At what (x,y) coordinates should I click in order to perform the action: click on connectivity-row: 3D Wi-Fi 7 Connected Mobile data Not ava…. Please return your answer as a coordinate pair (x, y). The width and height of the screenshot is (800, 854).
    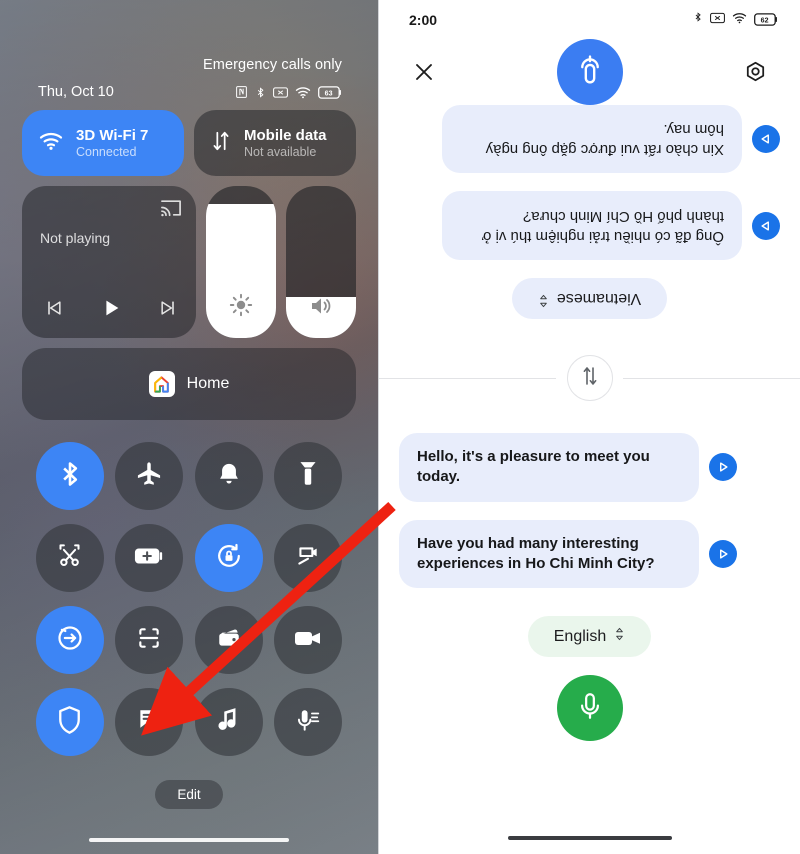
    Looking at the image, I should click on (189, 143).